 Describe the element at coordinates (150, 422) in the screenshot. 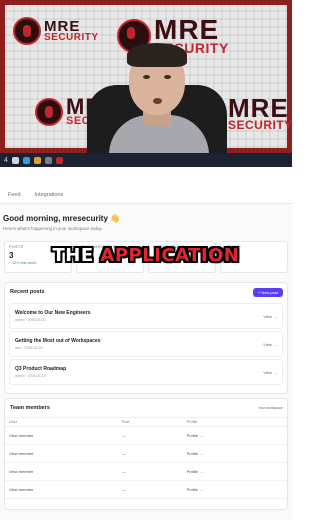

I see `column-header-role: Role` at that location.